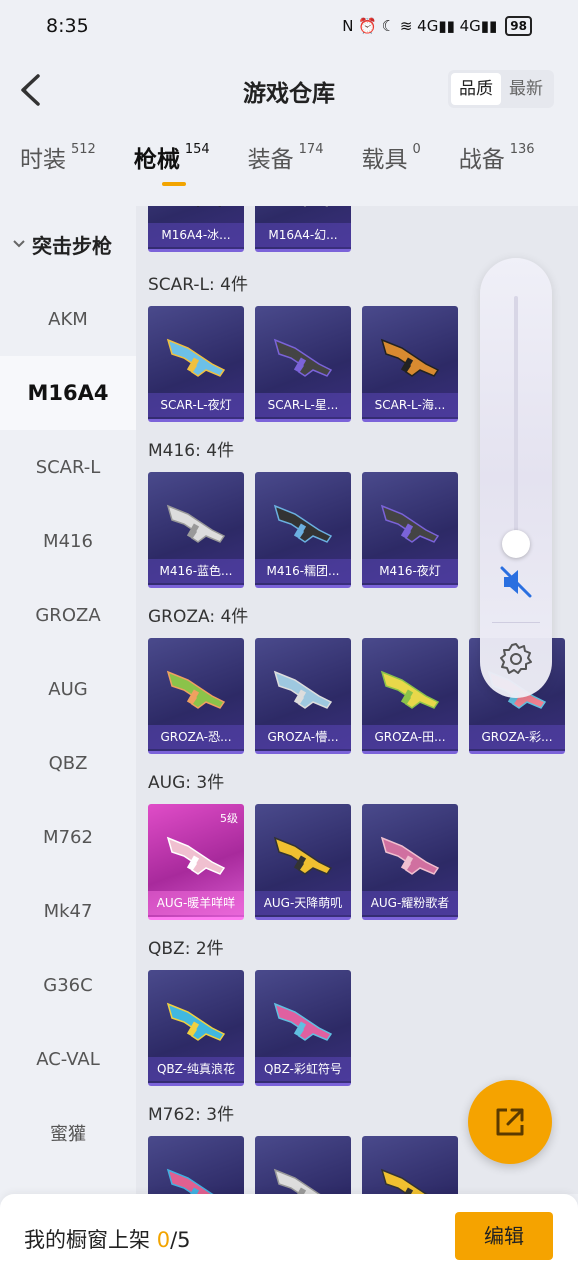 This screenshot has height=1280, width=578. Describe the element at coordinates (68, 837) in the screenshot. I see `sidebar-item-m762: M762` at that location.